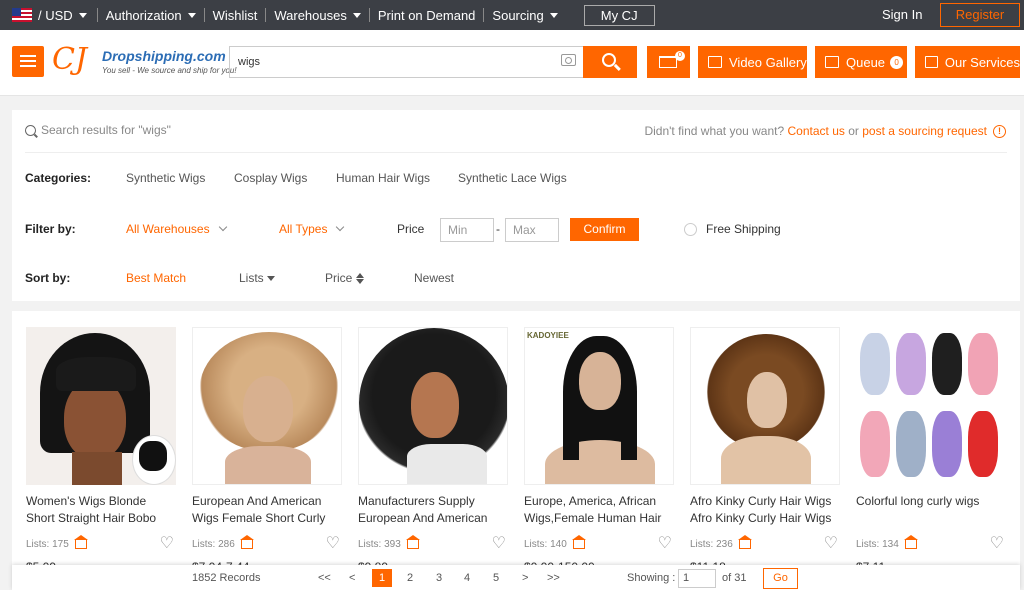 The width and height of the screenshot is (1024, 590). Describe the element at coordinates (340, 227) in the screenshot. I see `chevron-down-icon` at that location.